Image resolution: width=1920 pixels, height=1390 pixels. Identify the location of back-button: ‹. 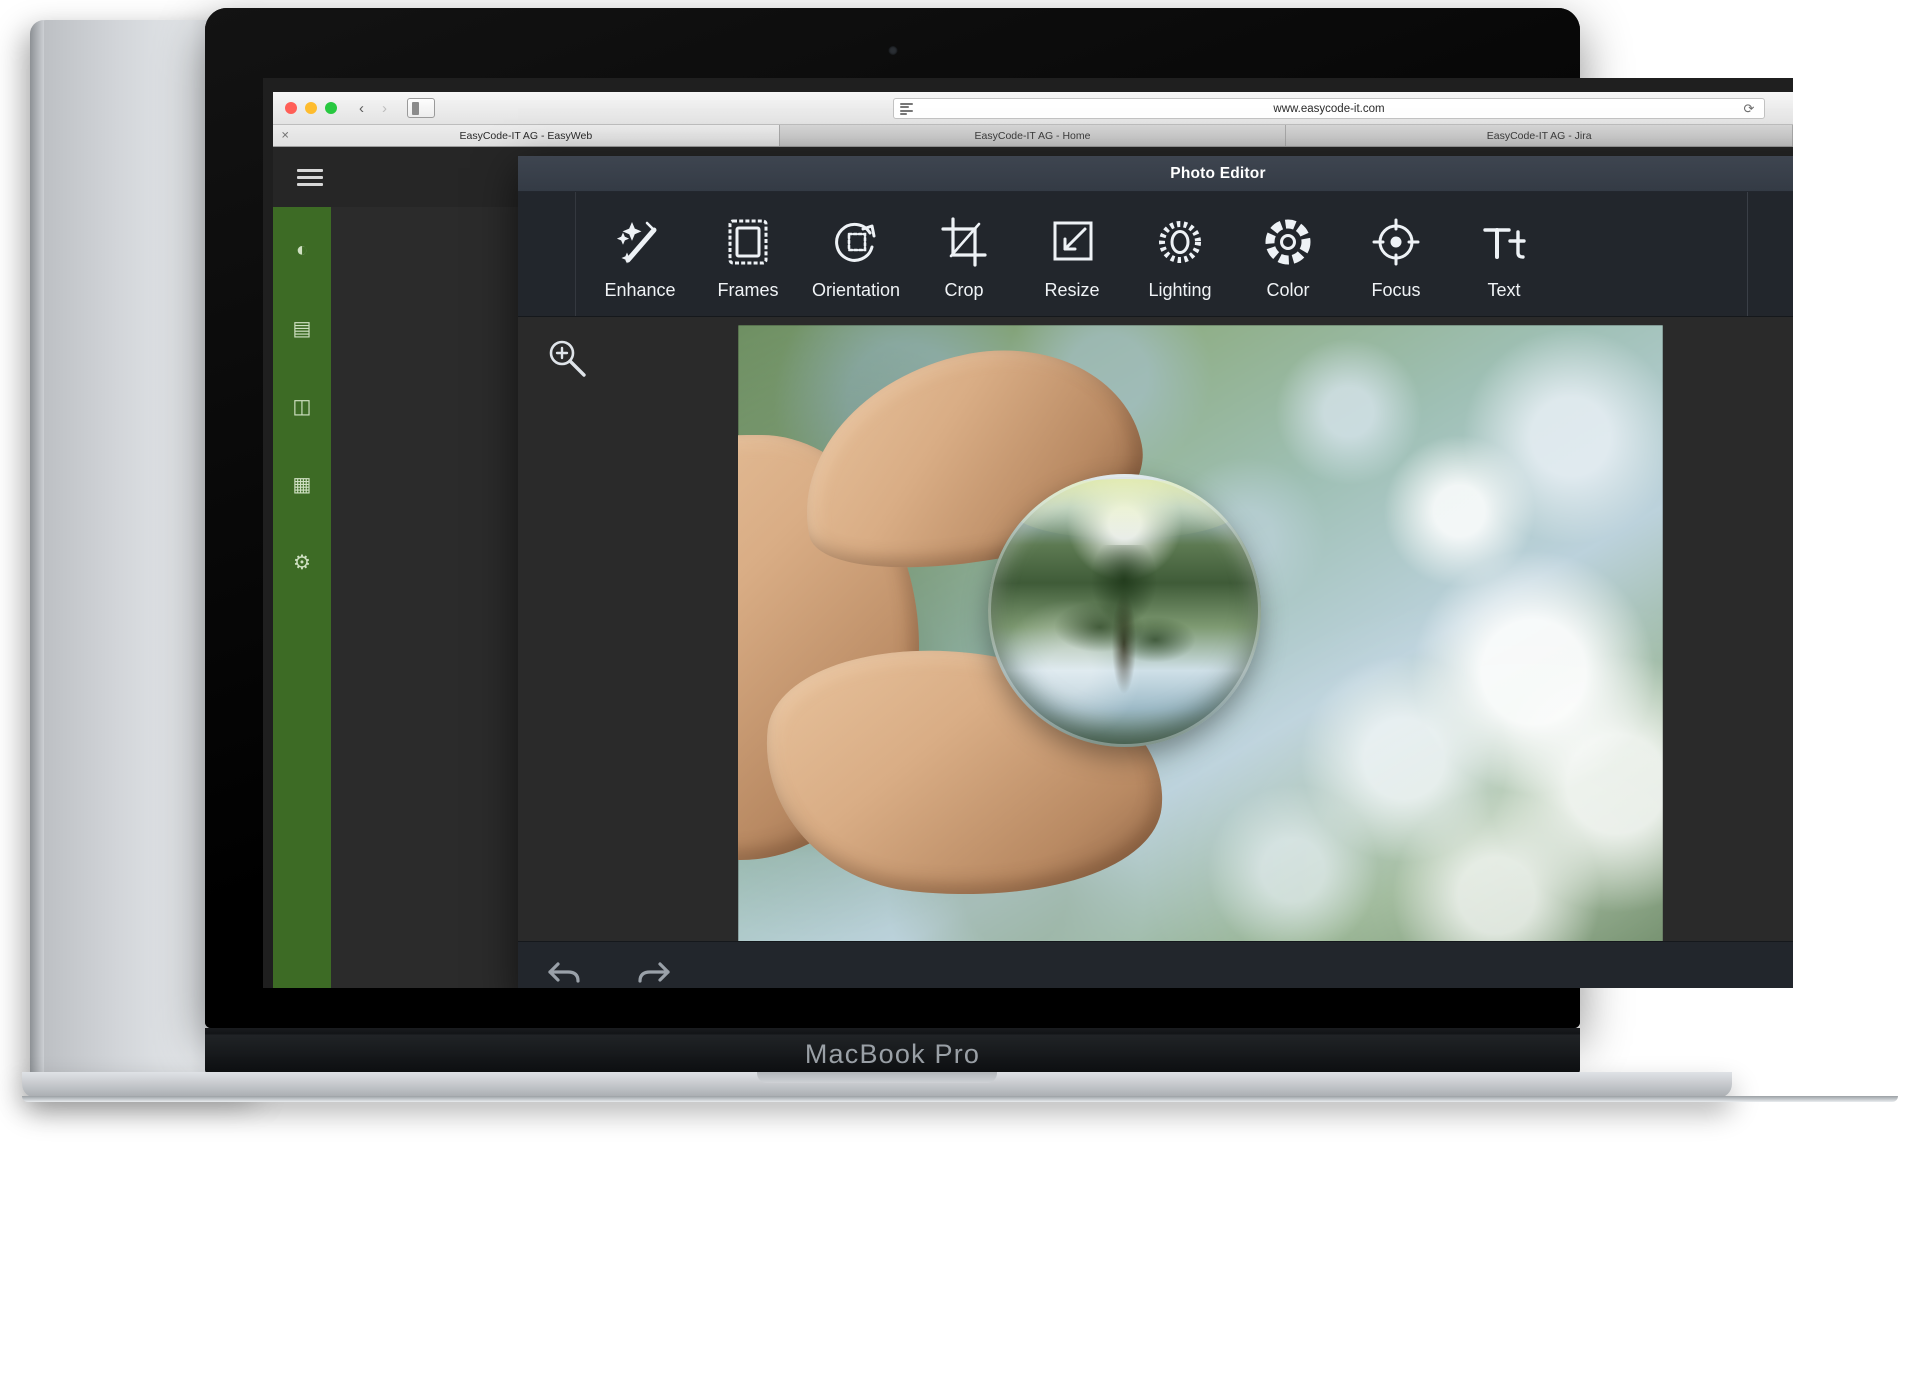
(361, 108).